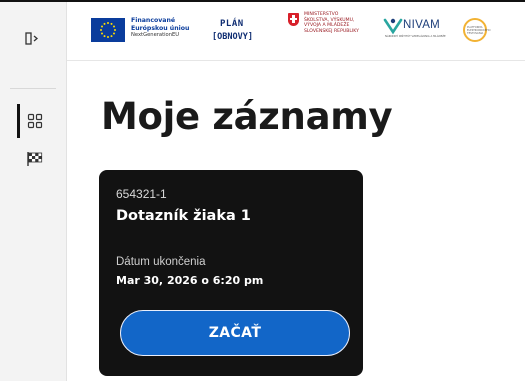  I want to click on checkered-flag-icon, so click(35, 159).